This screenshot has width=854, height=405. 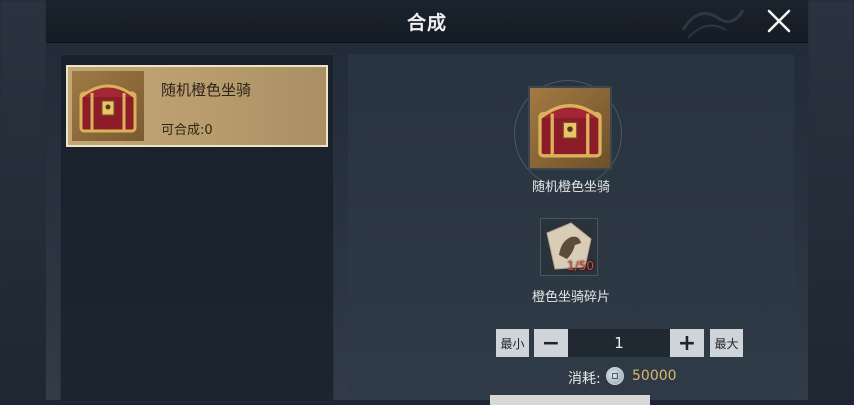 I want to click on quantity-increment-button: +, so click(x=687, y=343).